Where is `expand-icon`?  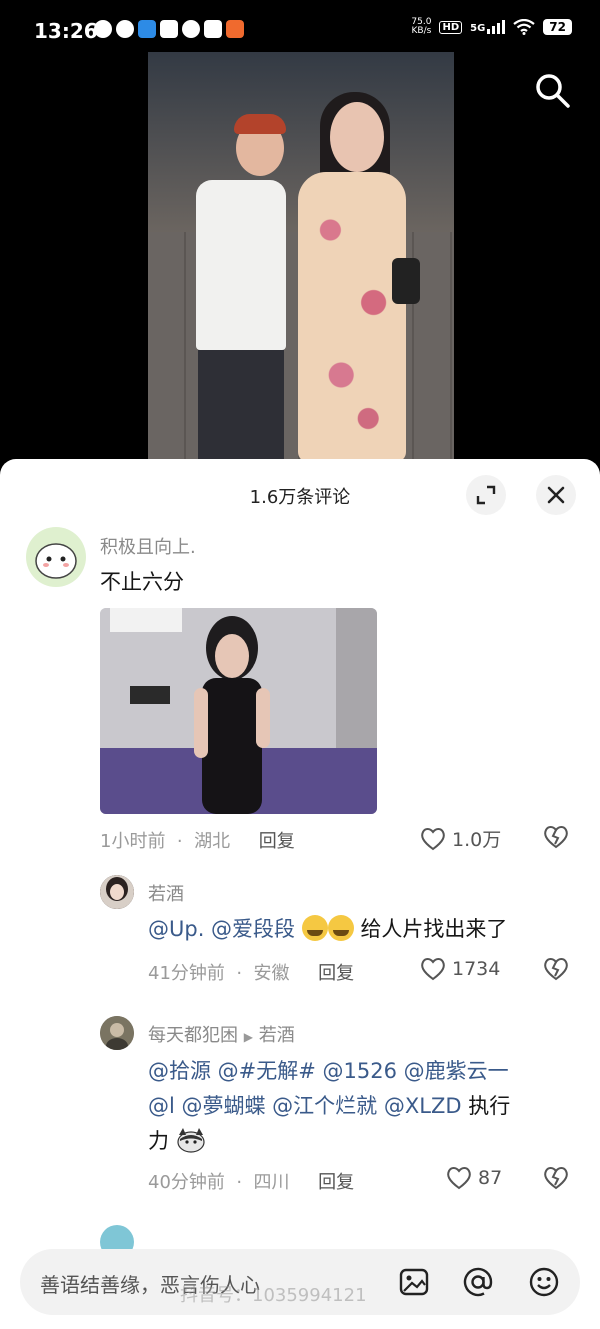 expand-icon is located at coordinates (486, 495).